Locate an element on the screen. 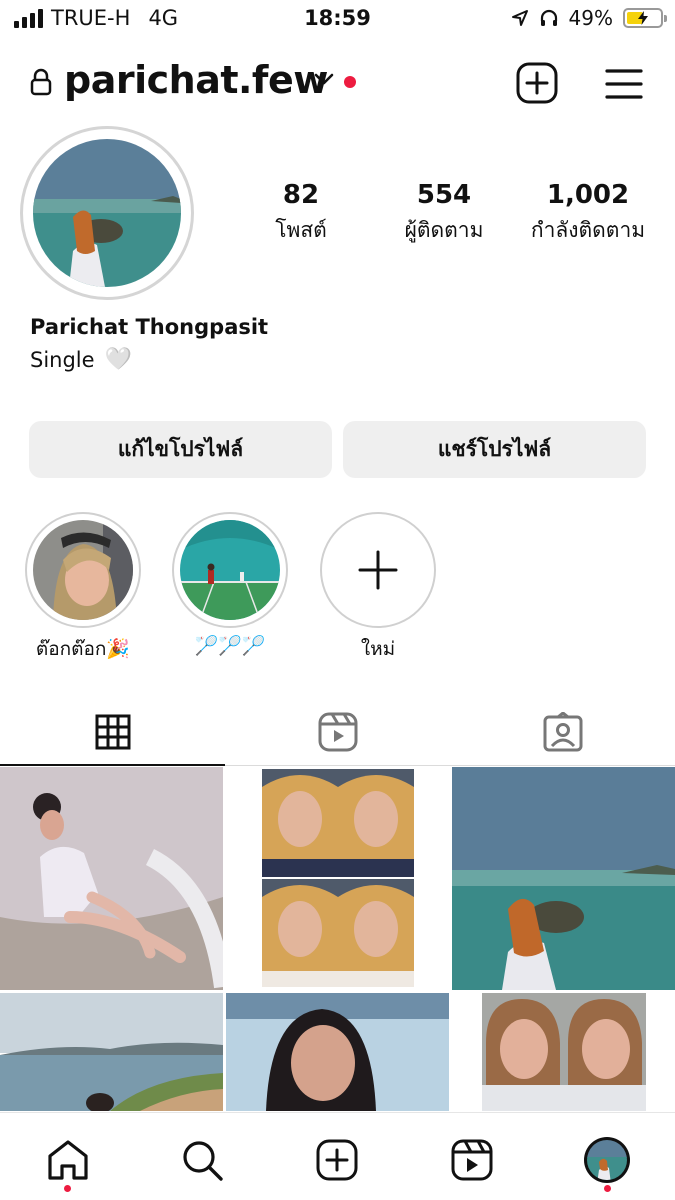 This screenshot has width=675, height=1200. status-bar: TRUE-H 4G 18:59 49% is located at coordinates (337, 20).